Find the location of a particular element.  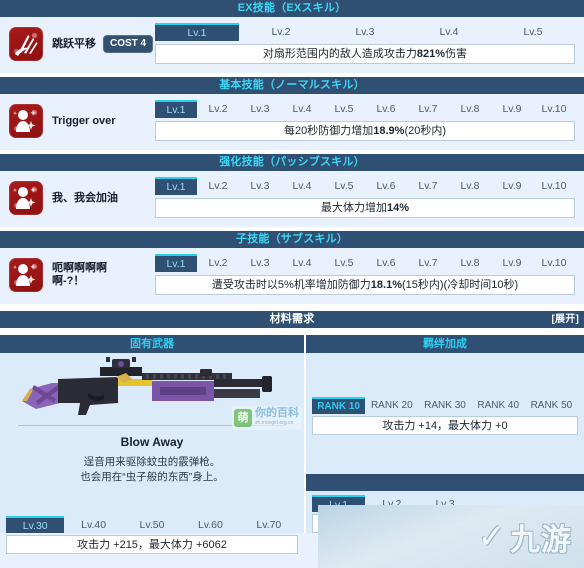

weapon-level-tab-70: Lv.70 is located at coordinates (269, 524).